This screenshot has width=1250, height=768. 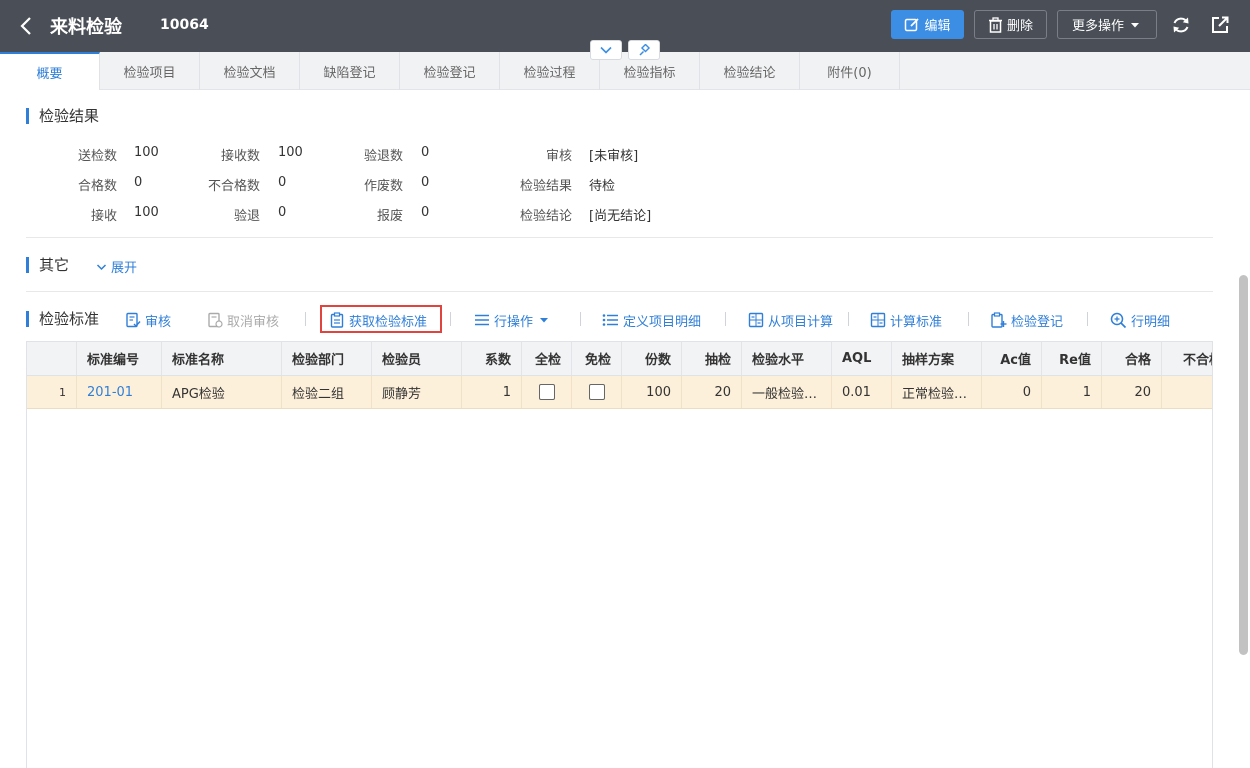 What do you see at coordinates (1012, 392) in the screenshot?
I see `cell-ac: 0` at bounding box center [1012, 392].